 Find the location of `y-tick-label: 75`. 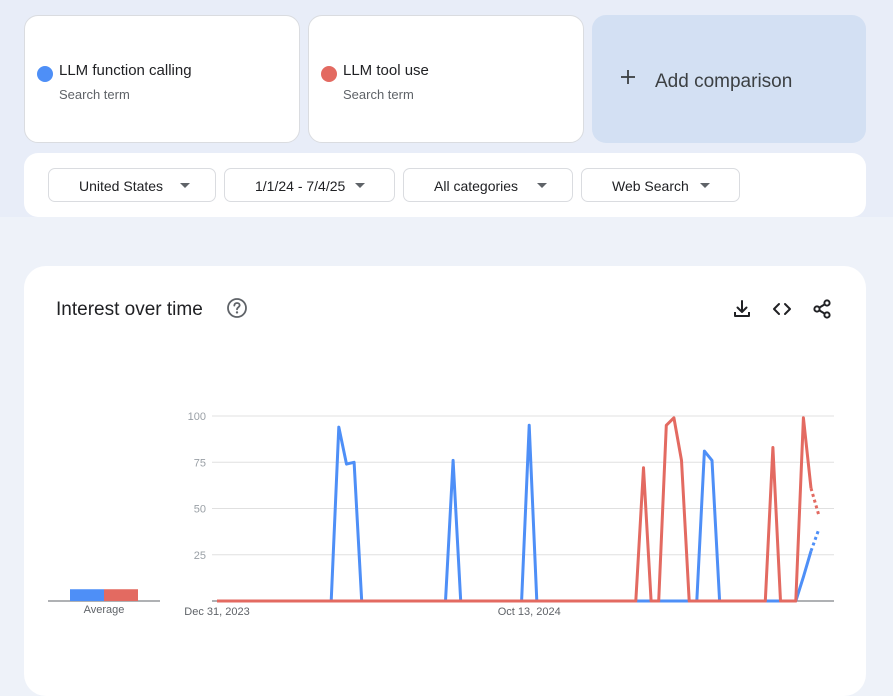

y-tick-label: 75 is located at coordinates (200, 463).